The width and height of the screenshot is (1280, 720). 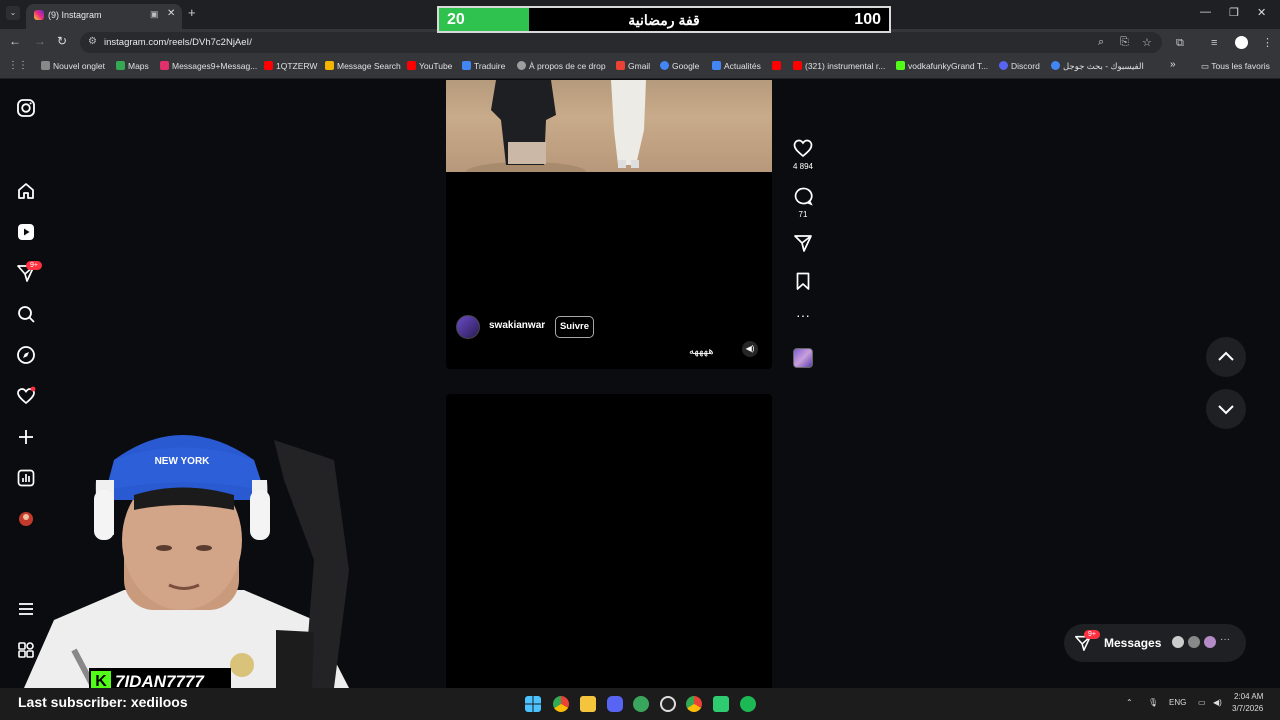 I want to click on goal-label: قفة رمضانية, so click(x=664, y=20).